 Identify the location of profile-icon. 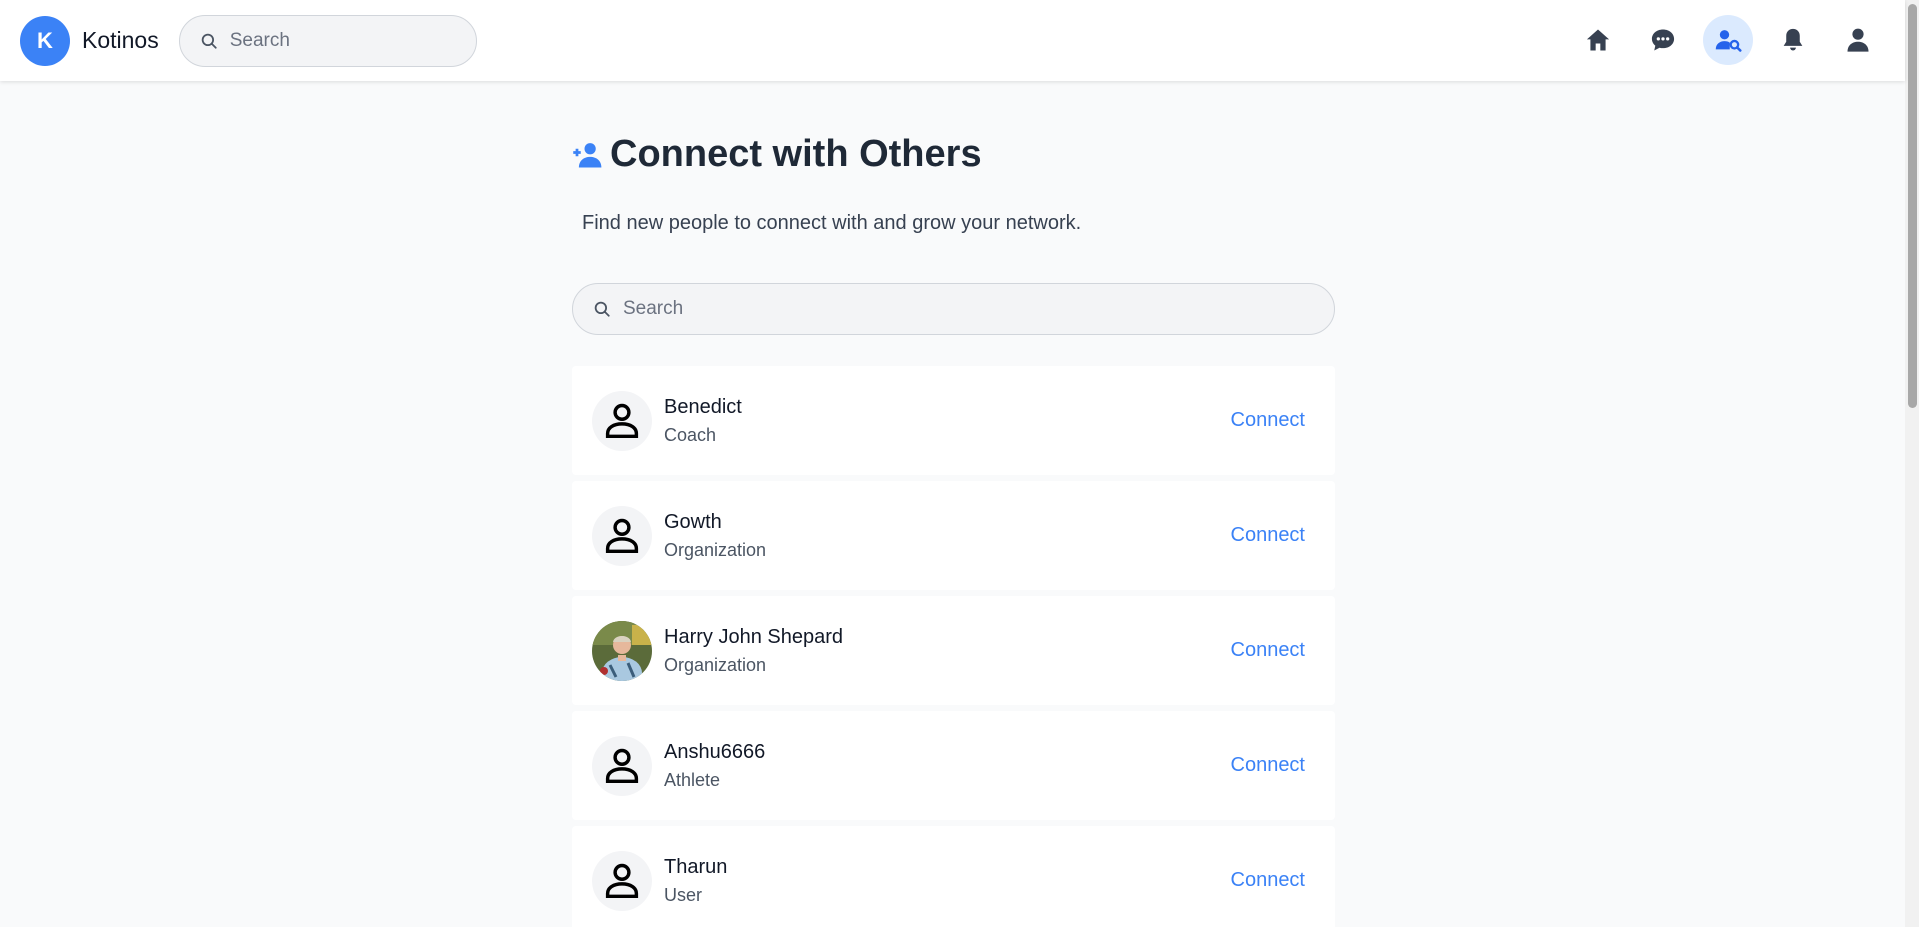
(1858, 40).